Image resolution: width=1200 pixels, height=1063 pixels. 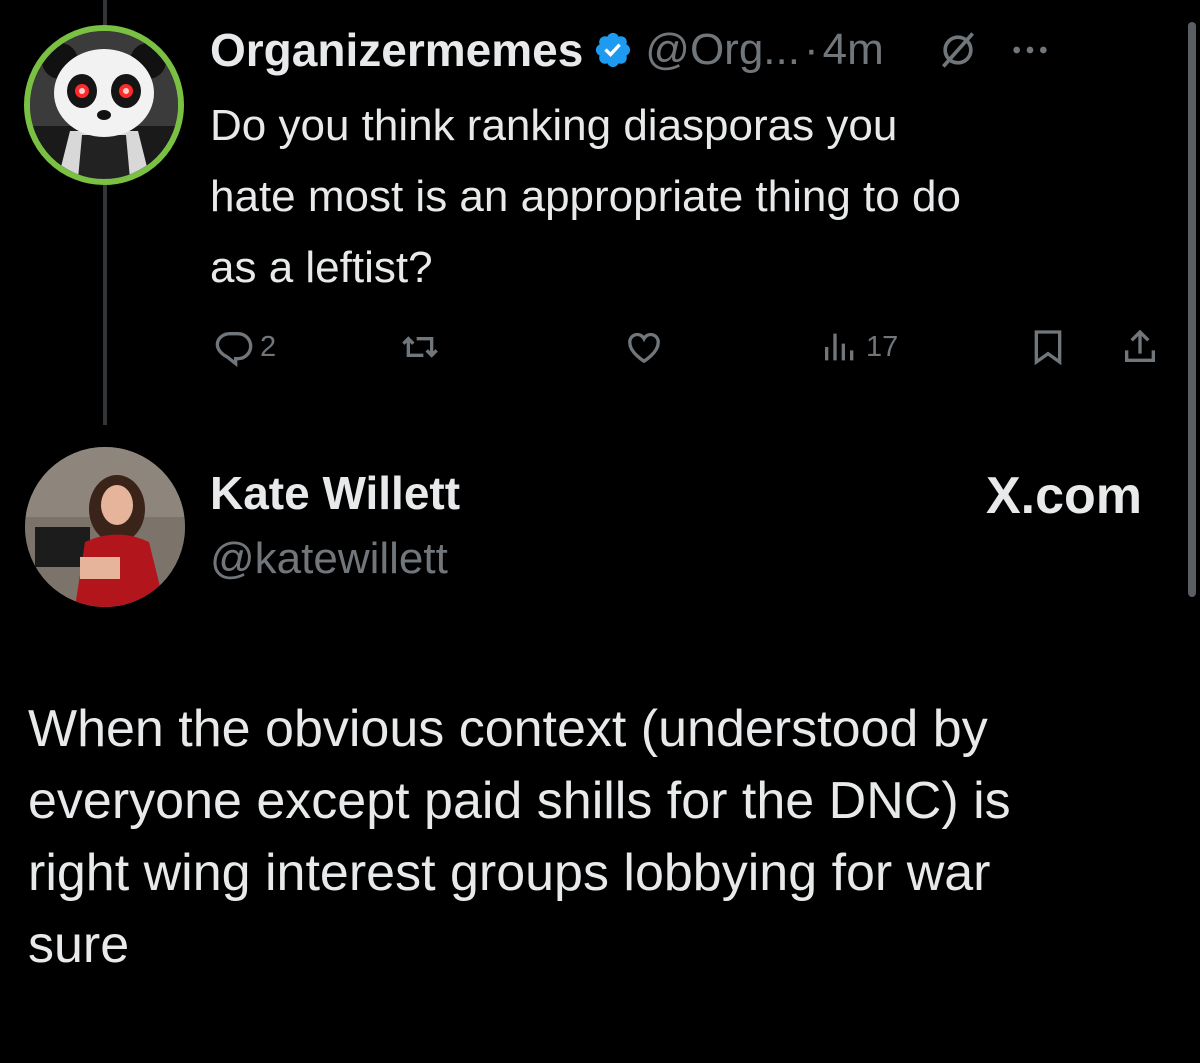 I want to click on tweet1-header: Organizermemes @Org... · 4m, so click(x=691, y=50).